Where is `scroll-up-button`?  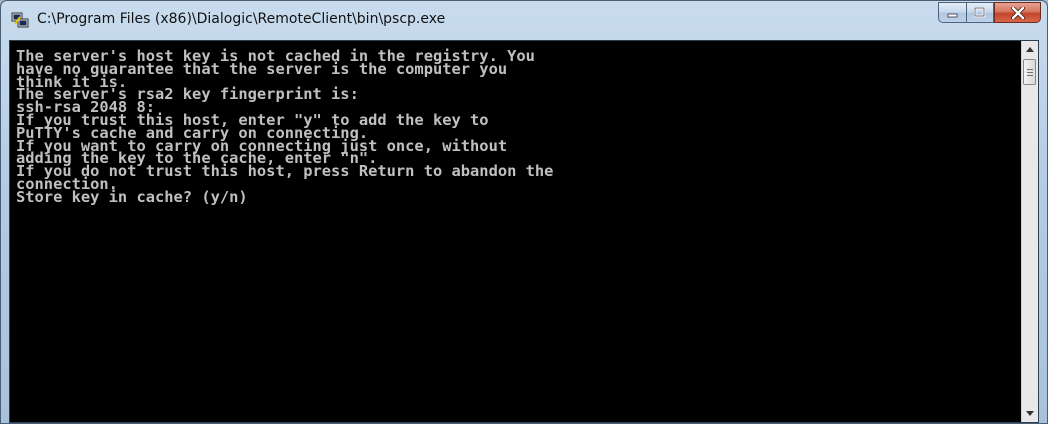
scroll-up-button is located at coordinates (1030, 49).